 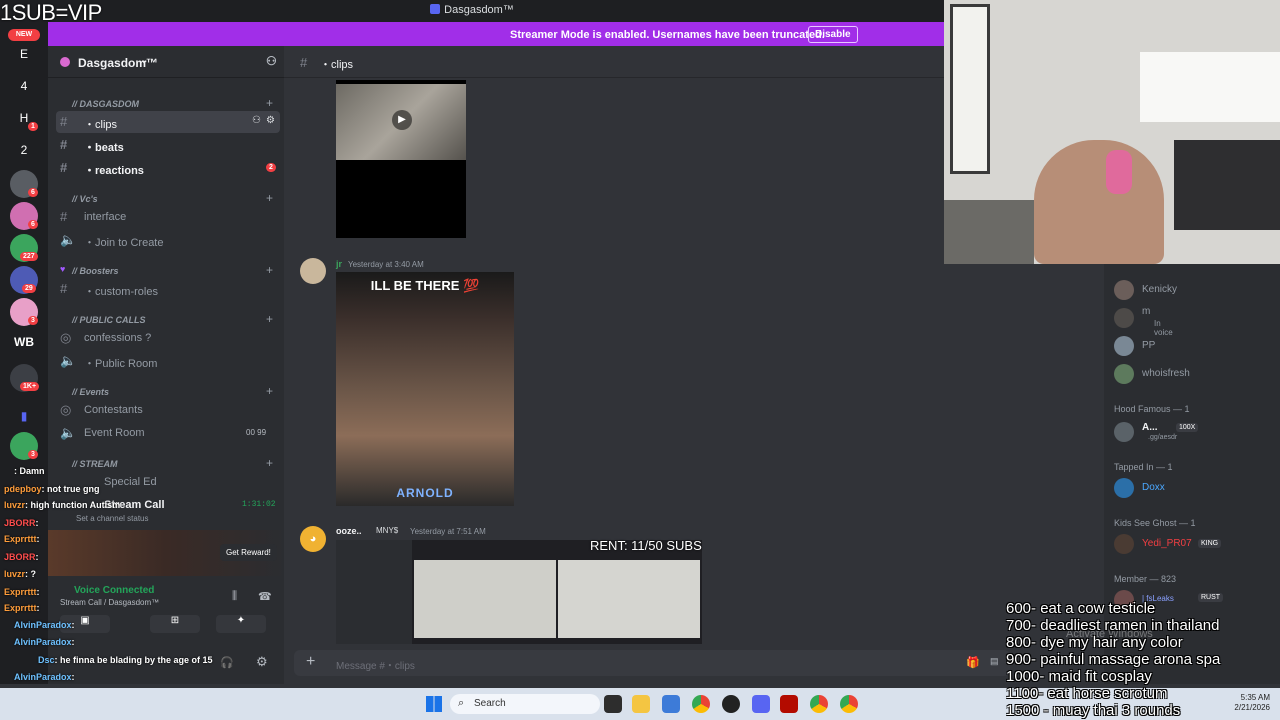 What do you see at coordinates (833, 34) in the screenshot?
I see `disable-streamer-mode-button: Disable` at bounding box center [833, 34].